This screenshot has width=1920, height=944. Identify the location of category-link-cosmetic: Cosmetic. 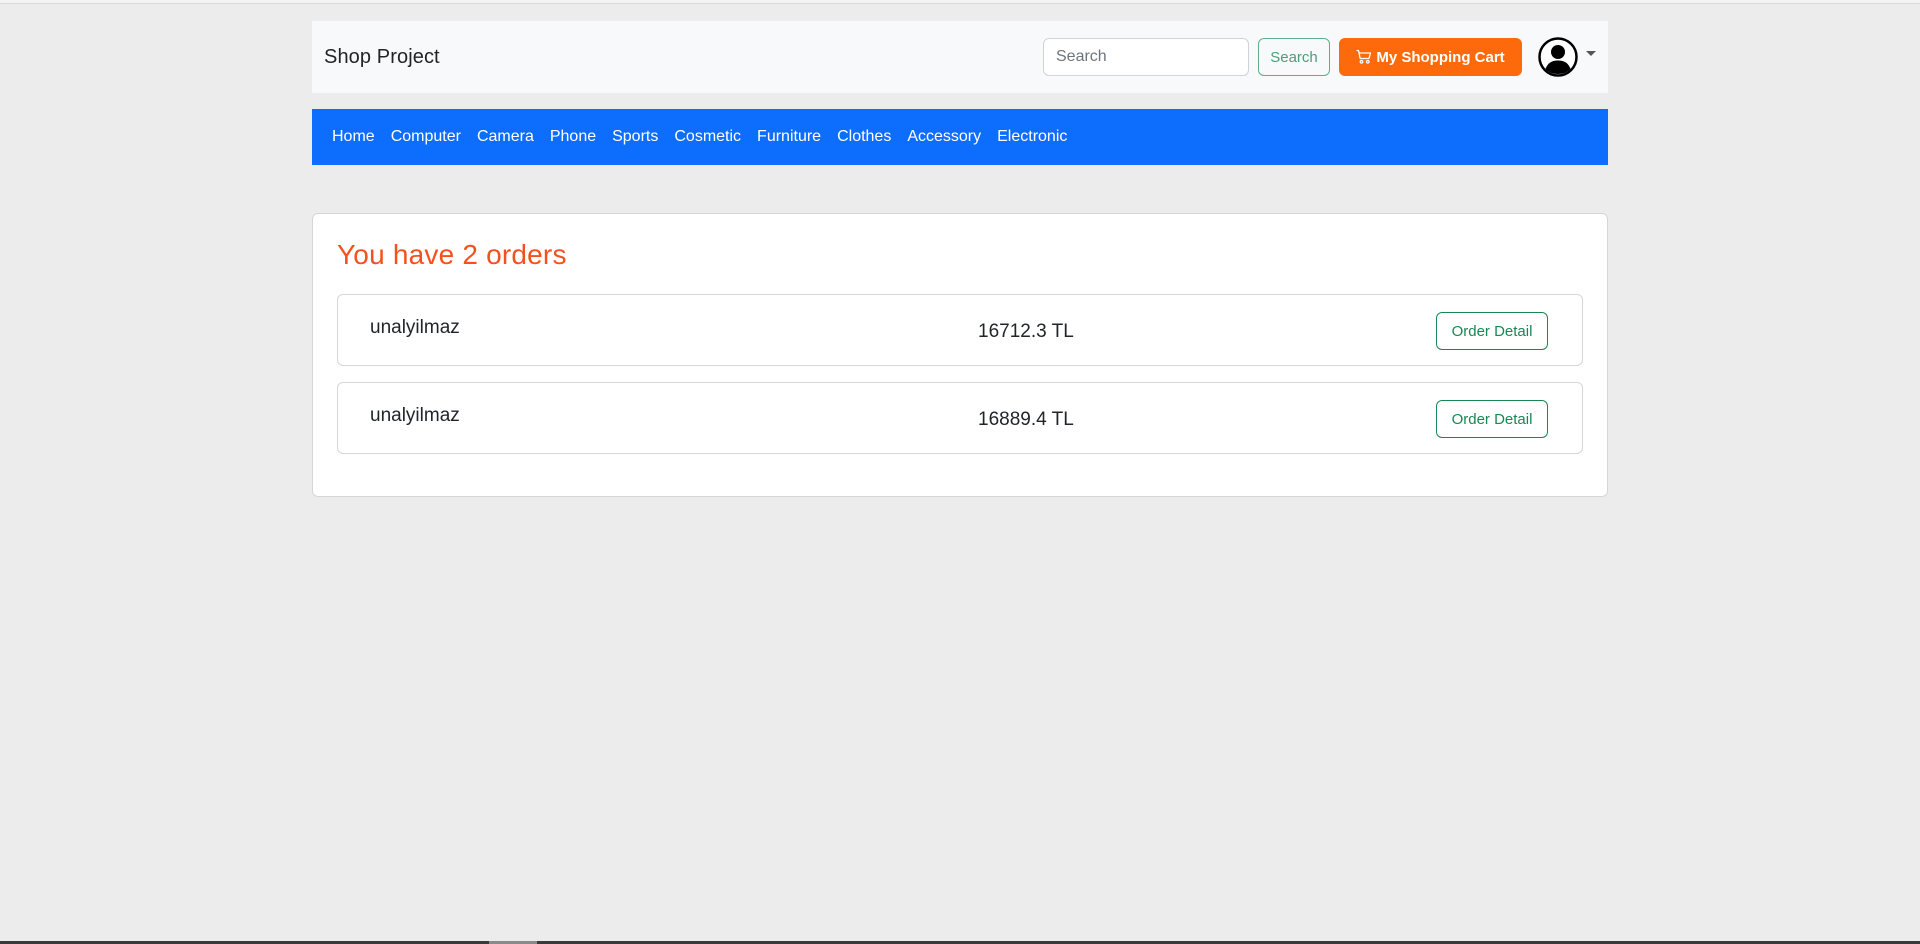
(707, 137).